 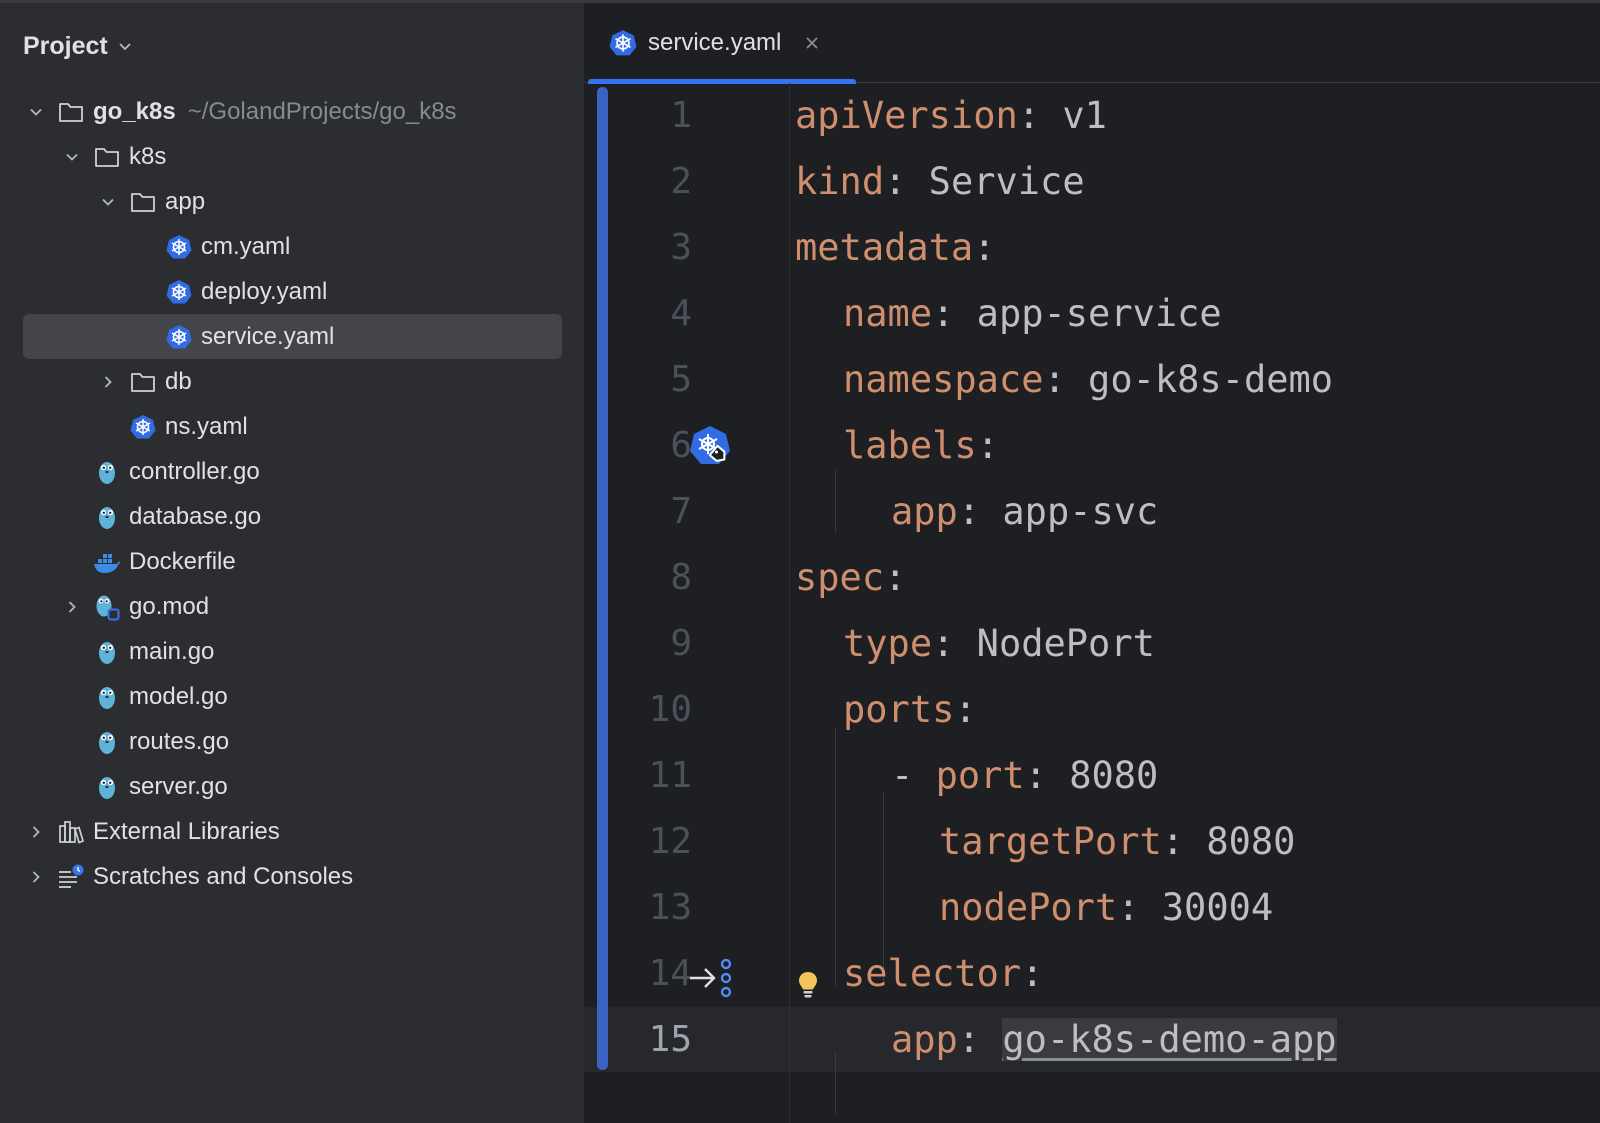 What do you see at coordinates (808, 985) in the screenshot?
I see `lightbulb-icon` at bounding box center [808, 985].